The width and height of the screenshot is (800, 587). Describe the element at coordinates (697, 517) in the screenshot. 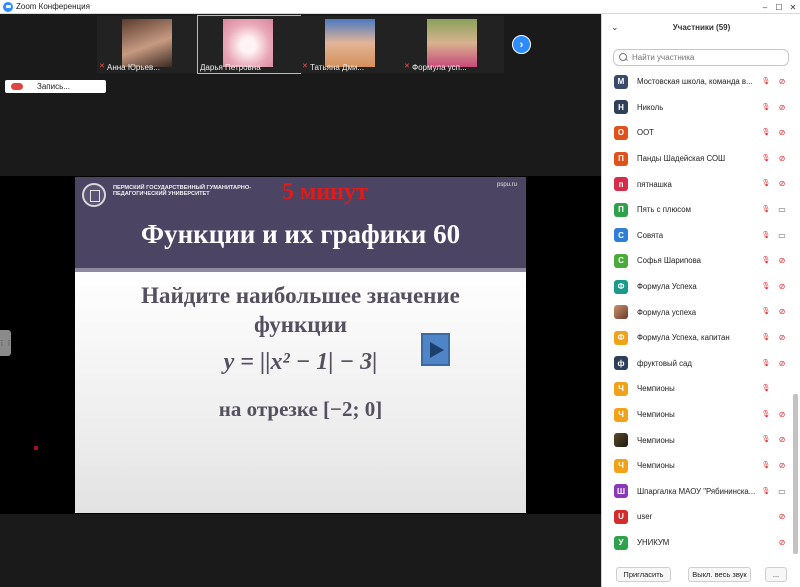

I see `participant-row: Uuser ⊘` at that location.